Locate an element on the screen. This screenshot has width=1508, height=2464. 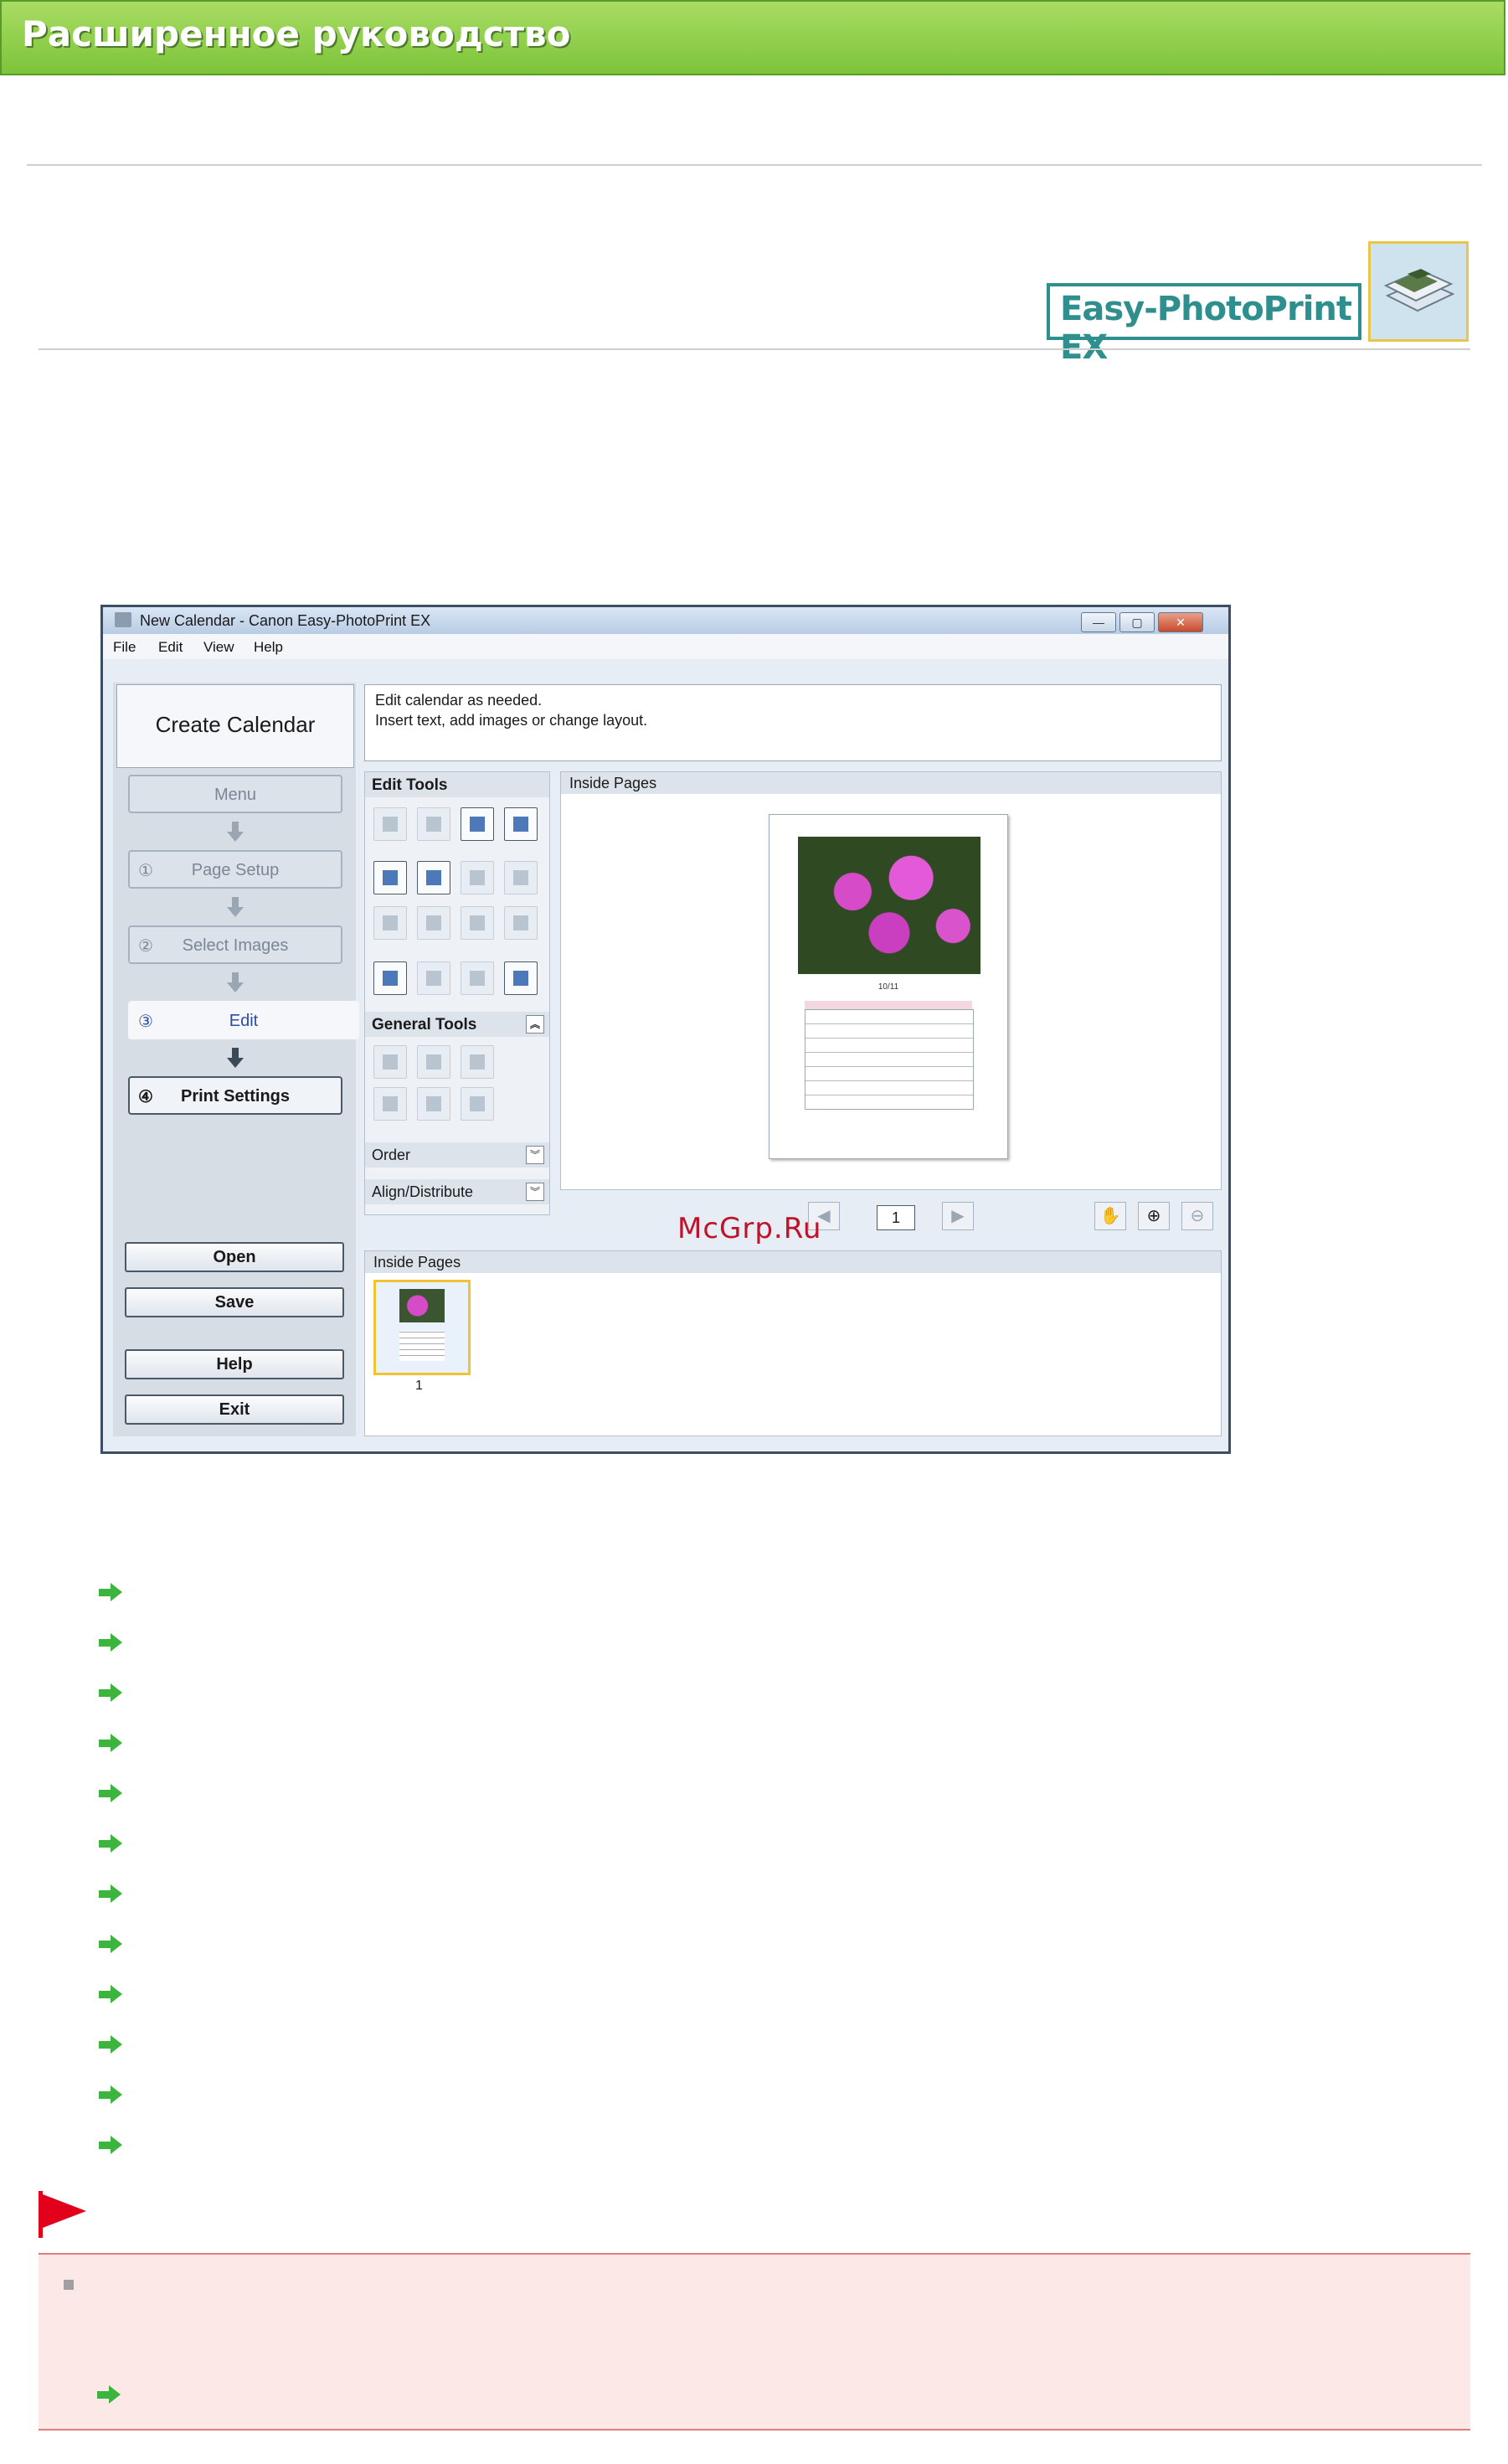
close-button: ✕ is located at coordinates (1180, 622).